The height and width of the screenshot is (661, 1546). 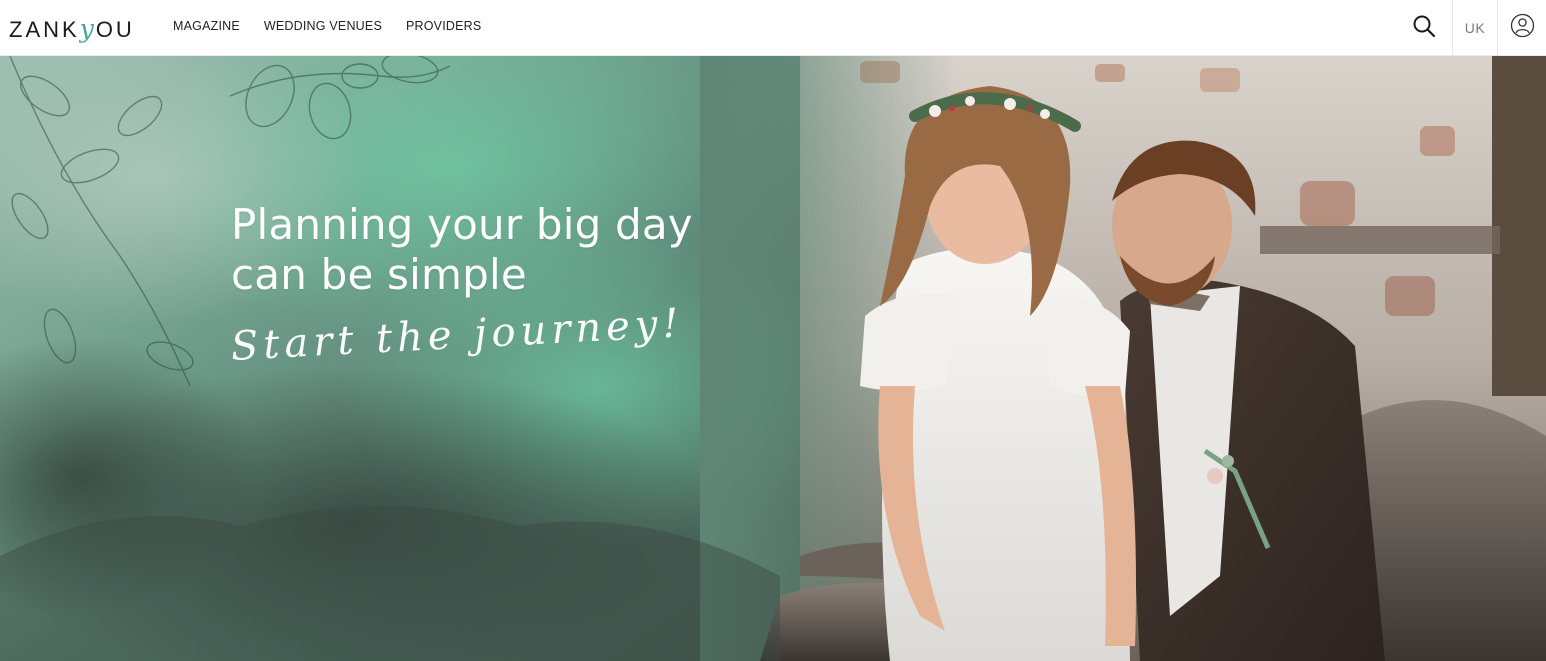 I want to click on hero-title-line-2: can be simple, so click(x=379, y=274).